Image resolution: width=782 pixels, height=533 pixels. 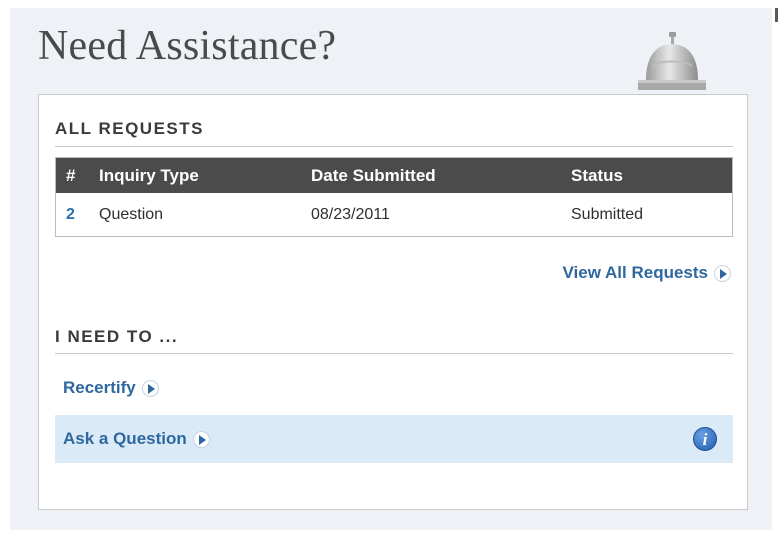 What do you see at coordinates (607, 214) in the screenshot?
I see `request-status: Submitted` at bounding box center [607, 214].